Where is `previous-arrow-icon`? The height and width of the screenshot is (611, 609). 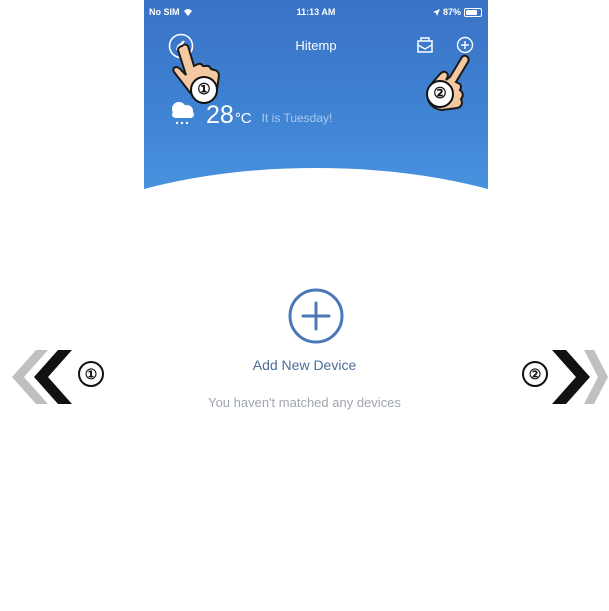 previous-arrow-icon is located at coordinates (44, 377).